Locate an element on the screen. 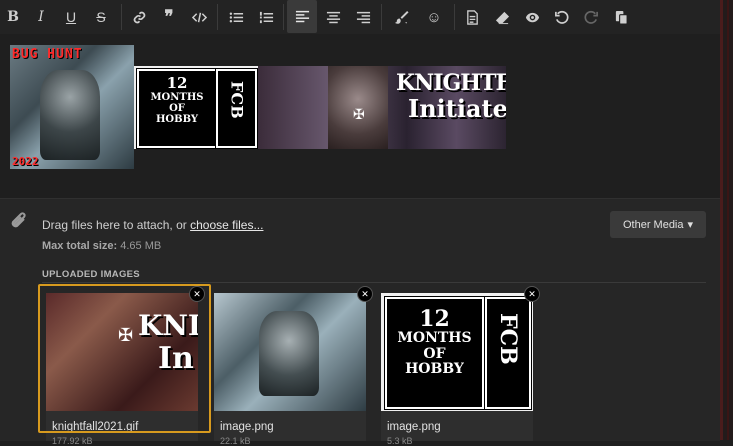  emoji-button: ☺ is located at coordinates (434, 17).